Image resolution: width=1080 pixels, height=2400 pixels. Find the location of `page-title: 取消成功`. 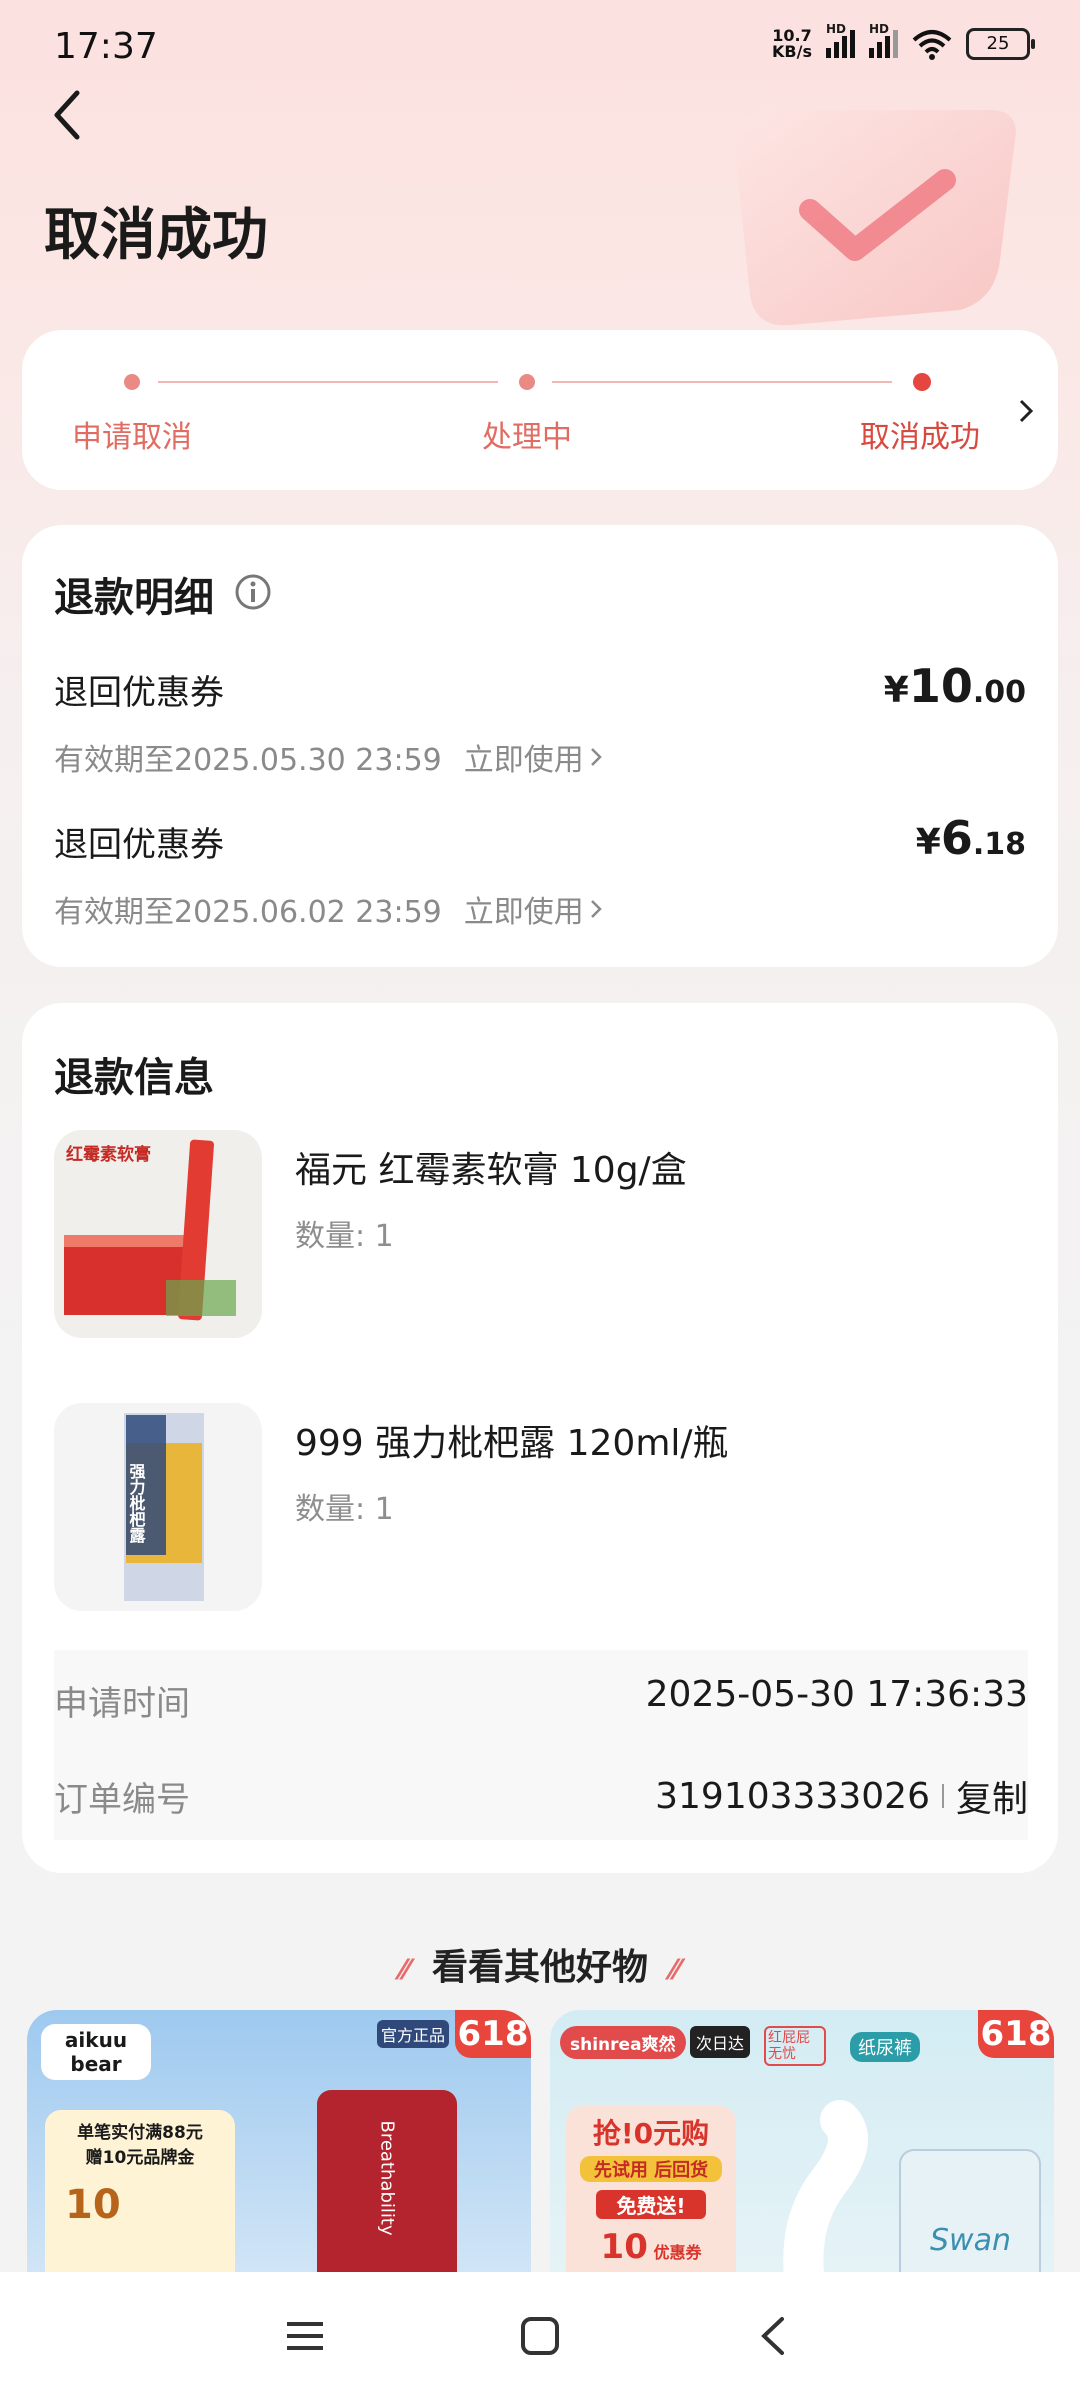

page-title: 取消成功 is located at coordinates (156, 235).